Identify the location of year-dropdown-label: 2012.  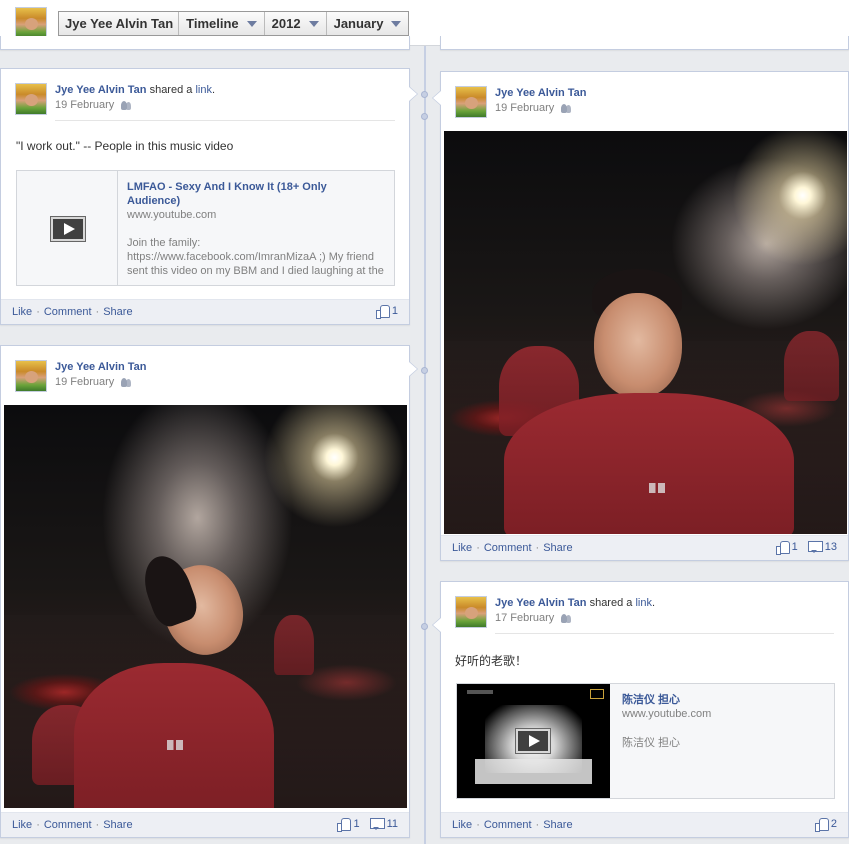
(286, 23).